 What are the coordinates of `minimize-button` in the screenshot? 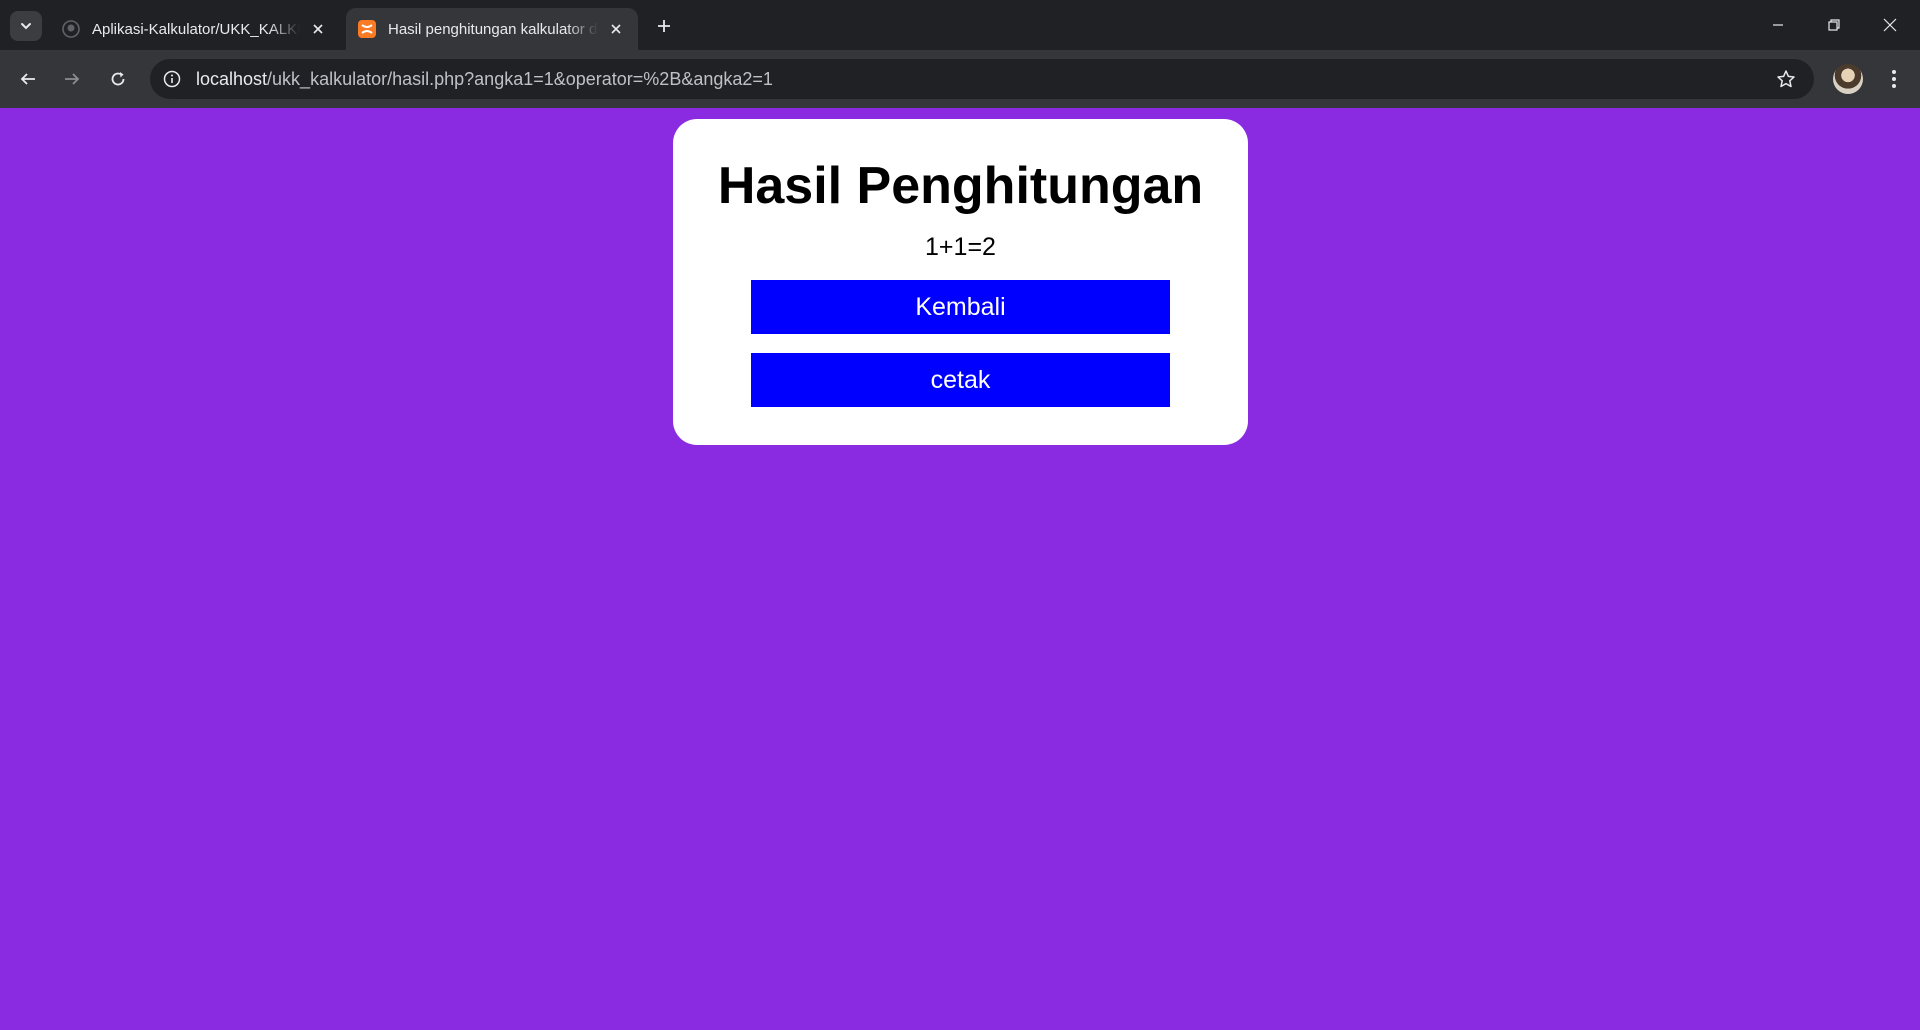 It's located at (1778, 25).